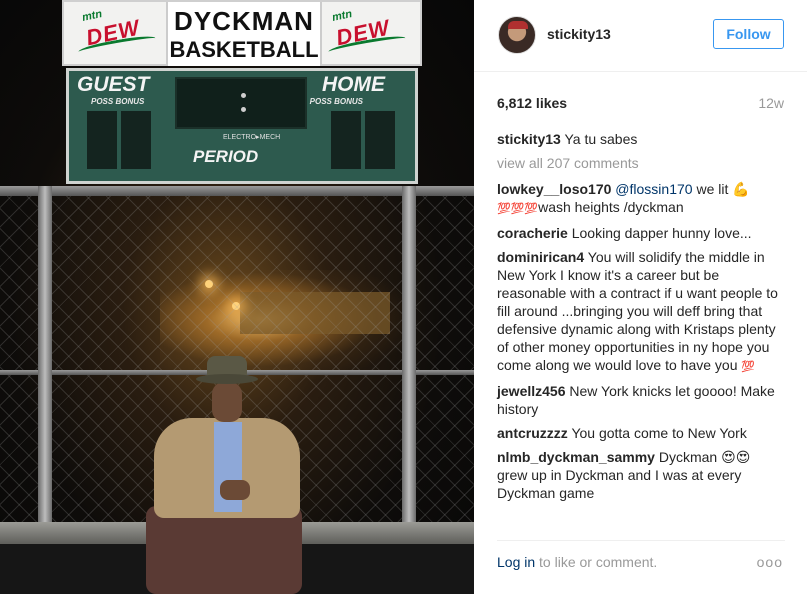  Describe the element at coordinates (688, 457) in the screenshot. I see `comment-text: Dyckman` at that location.